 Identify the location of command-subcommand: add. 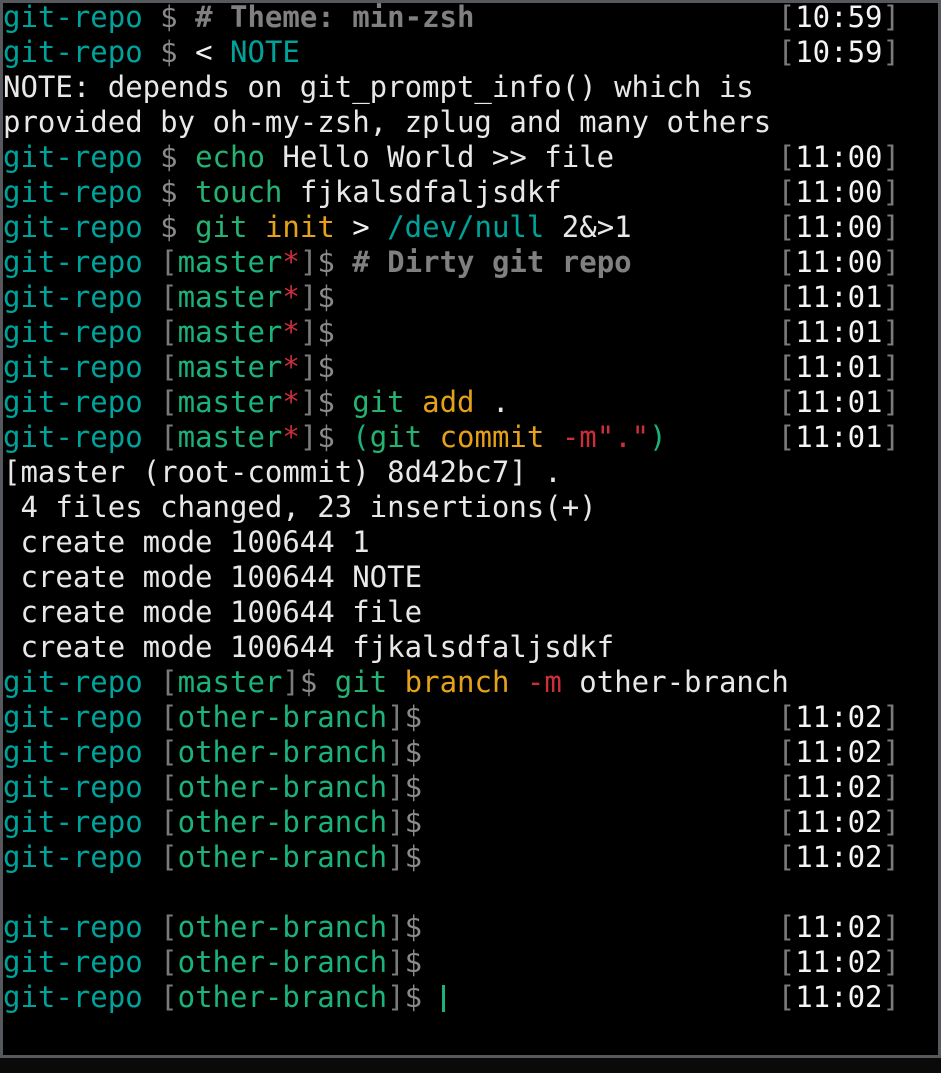
(448, 402).